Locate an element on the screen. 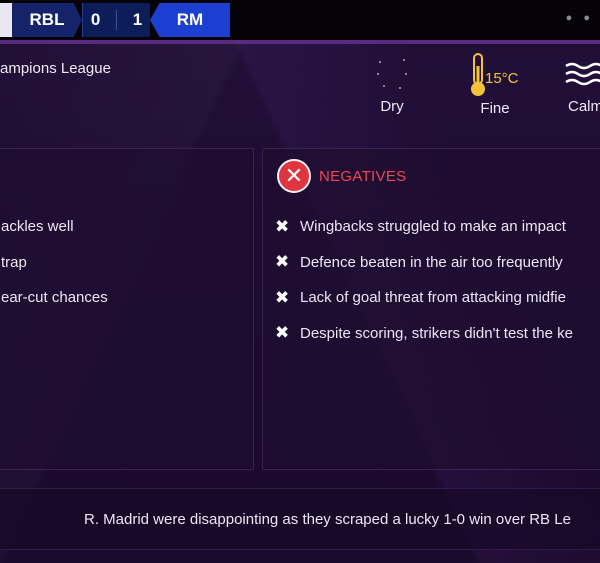 Image resolution: width=600 pixels, height=563 pixels. weather-precipitation: Dry is located at coordinates (392, 83).